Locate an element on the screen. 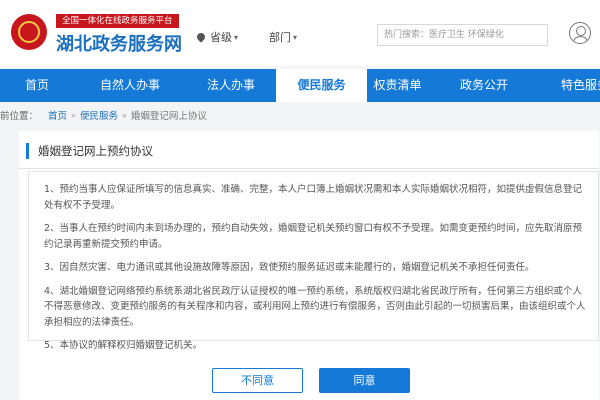  location-pin-icon is located at coordinates (201, 37).